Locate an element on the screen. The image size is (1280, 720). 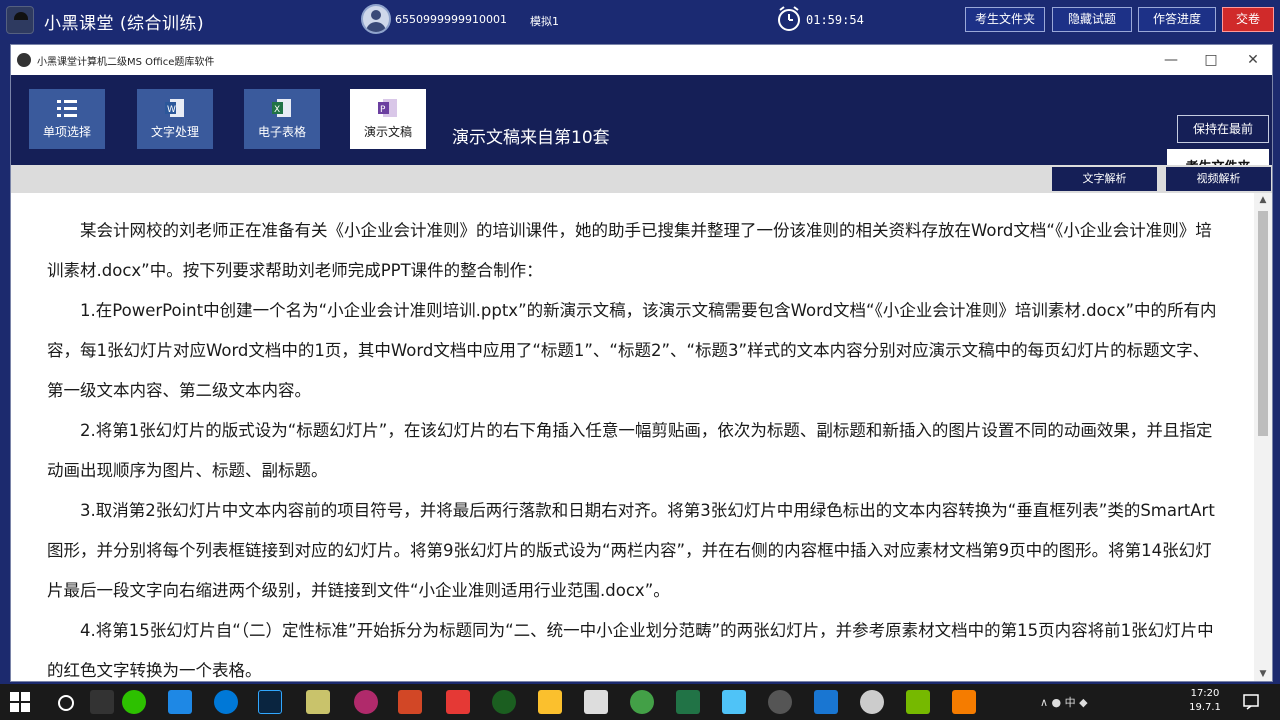
user-name: 模拟1 is located at coordinates (544, 21).